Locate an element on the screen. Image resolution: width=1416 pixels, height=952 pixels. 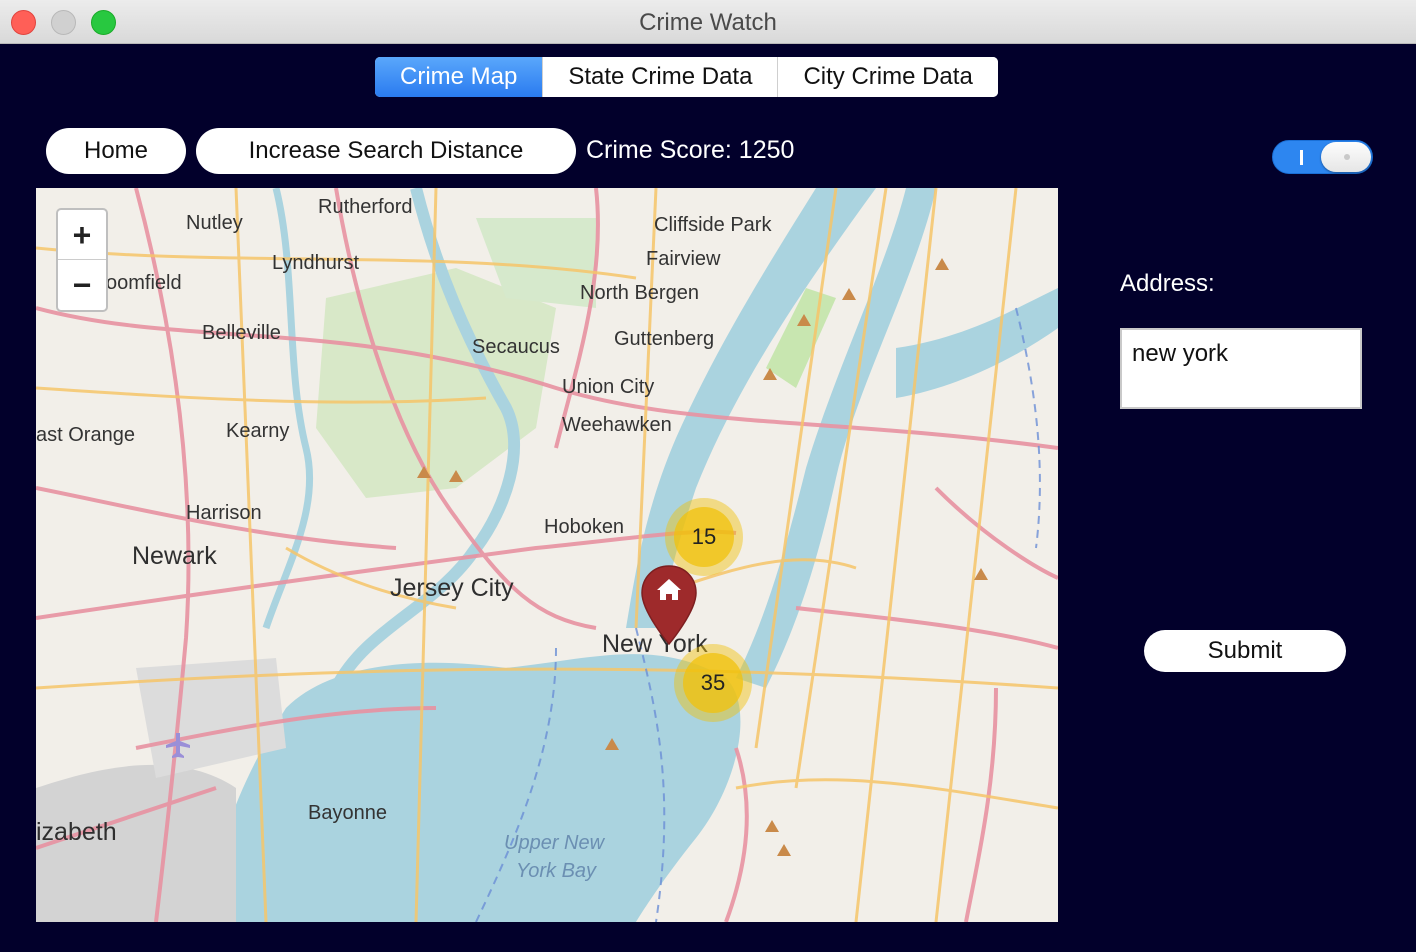
map-place-label: Kearny is located at coordinates (258, 431).